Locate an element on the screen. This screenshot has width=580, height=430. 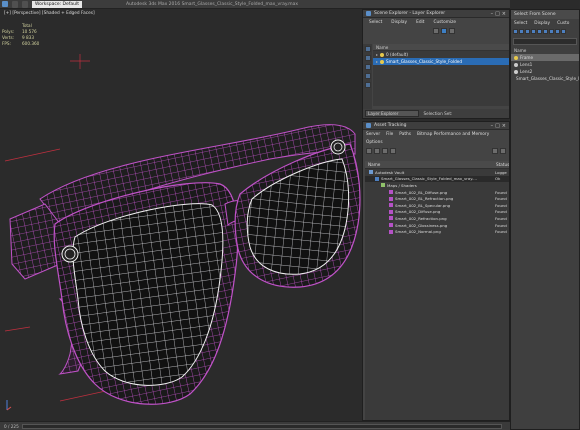
viewport-label: [+] [Perspective] [Shaded + Edged Faces] is located at coordinates (49, 13).